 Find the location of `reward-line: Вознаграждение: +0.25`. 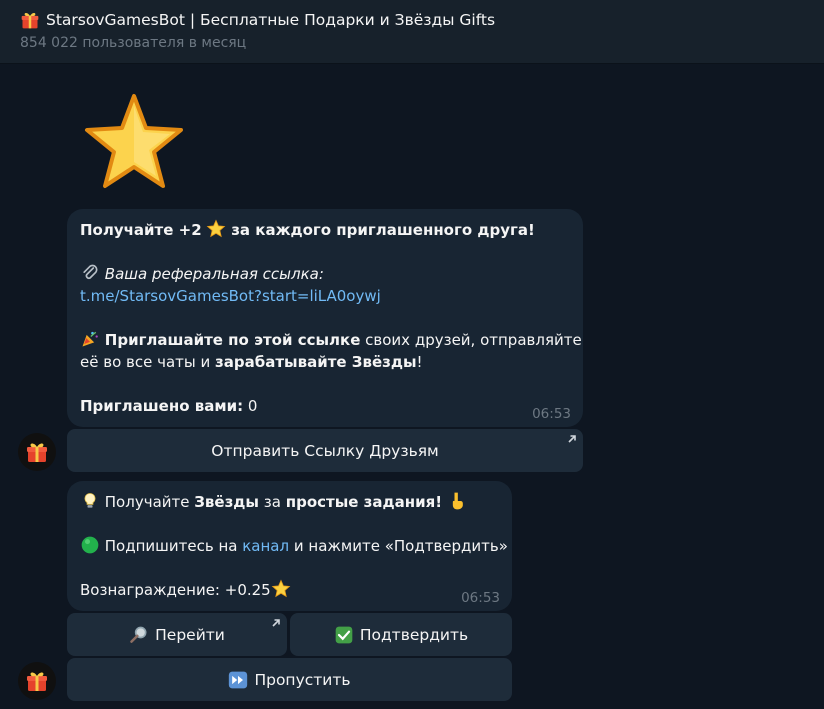

reward-line: Вознаграждение: +0.25 is located at coordinates (289, 590).